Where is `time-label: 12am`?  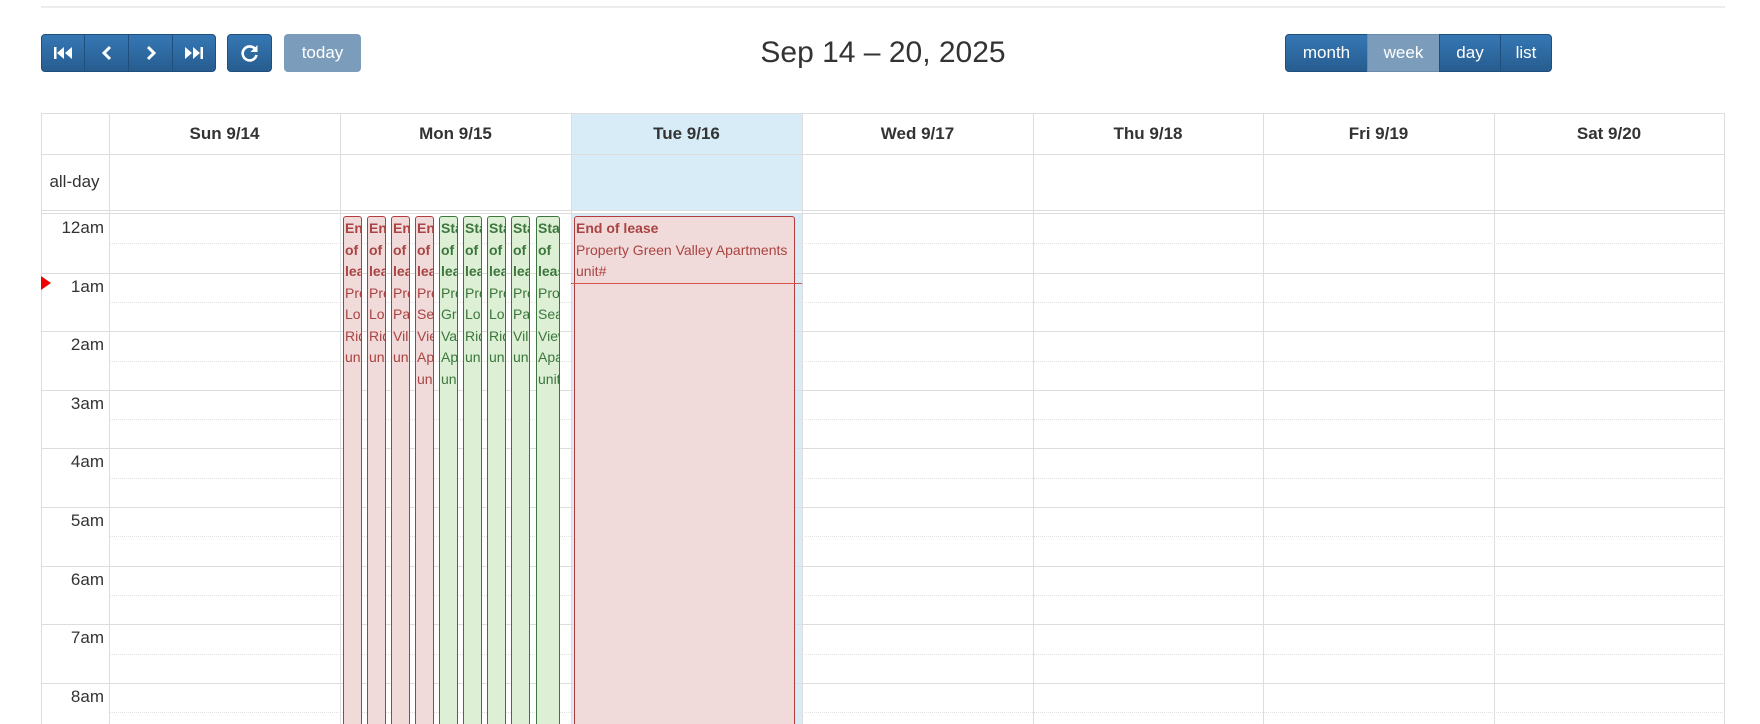
time-label: 12am is located at coordinates (82, 227).